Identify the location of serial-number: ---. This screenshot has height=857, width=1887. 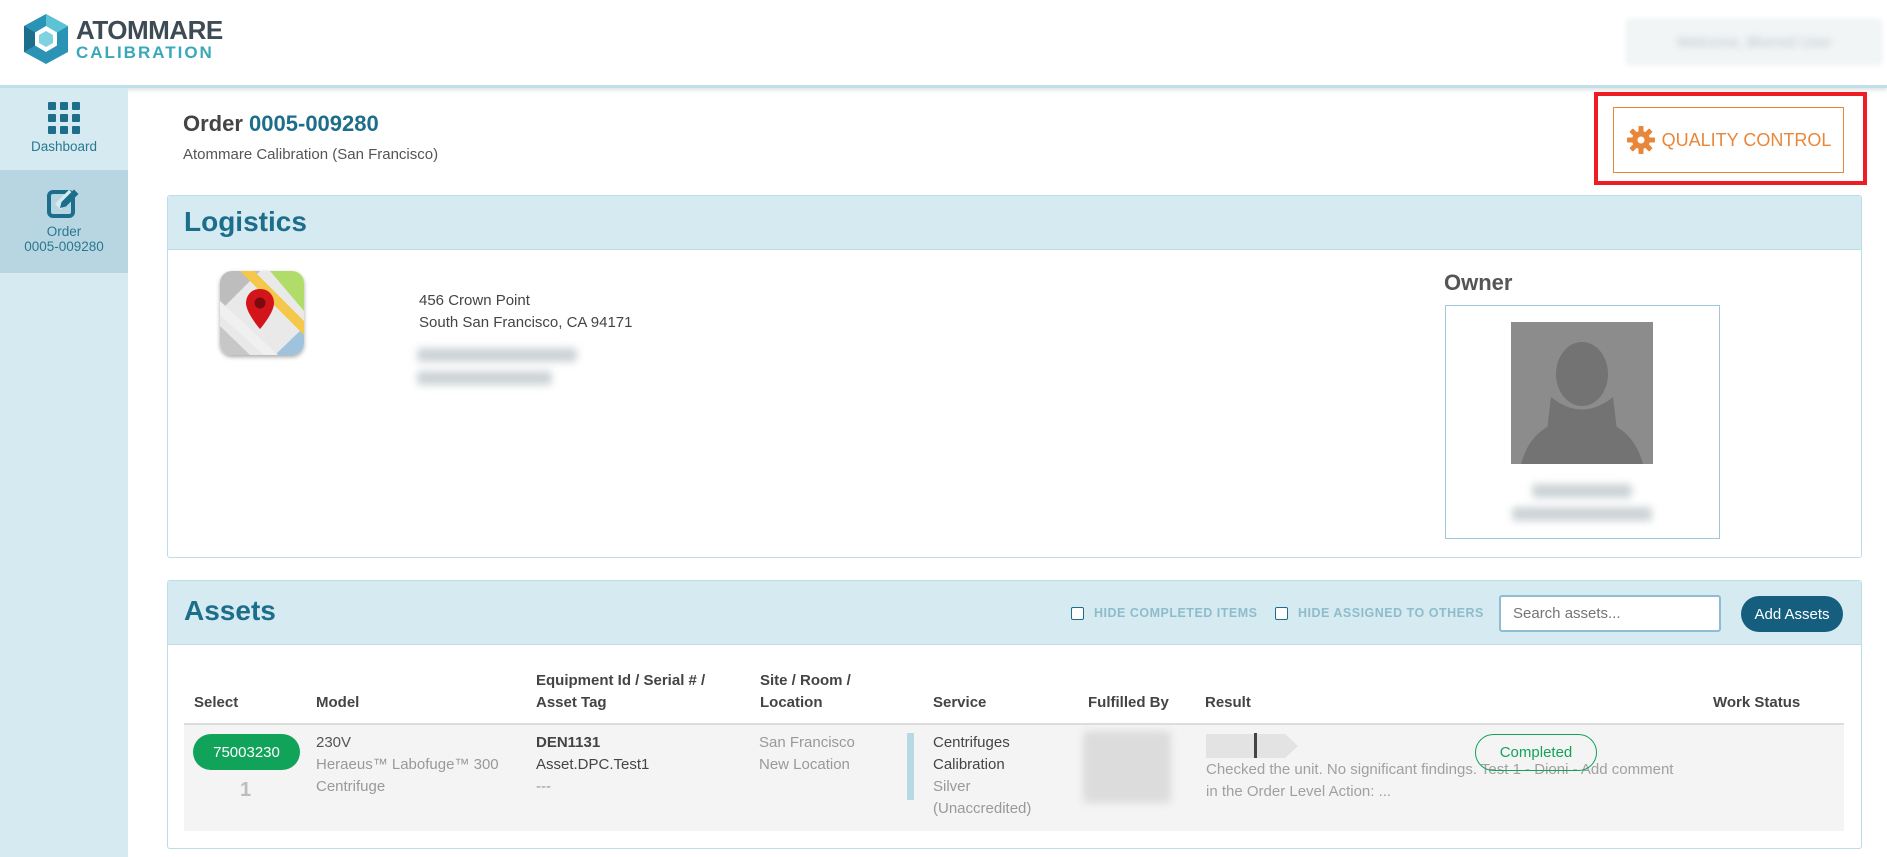
(543, 786).